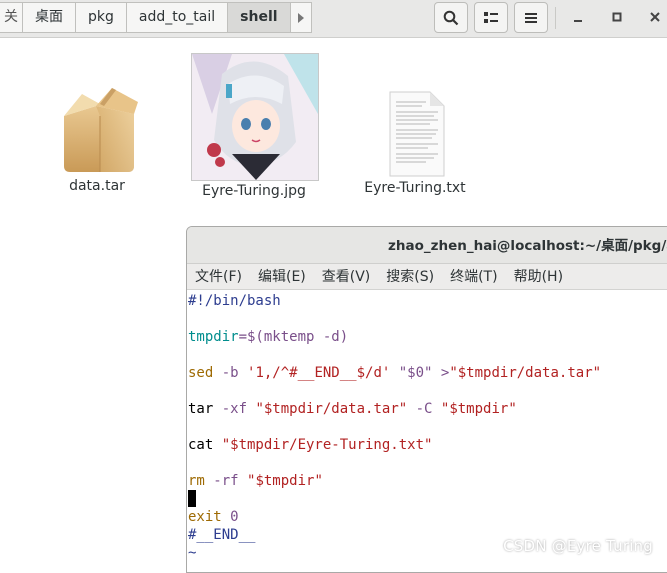  I want to click on menu-button, so click(531, 17).